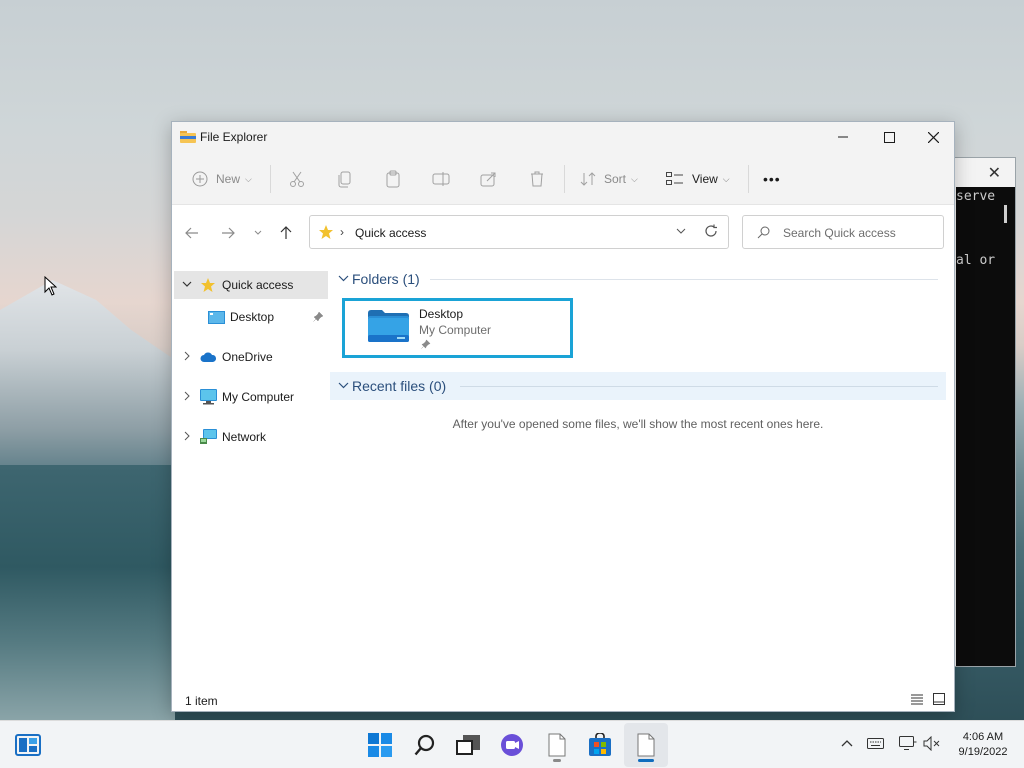  I want to click on breadcrumb-quick-access: Quick access, so click(390, 233).